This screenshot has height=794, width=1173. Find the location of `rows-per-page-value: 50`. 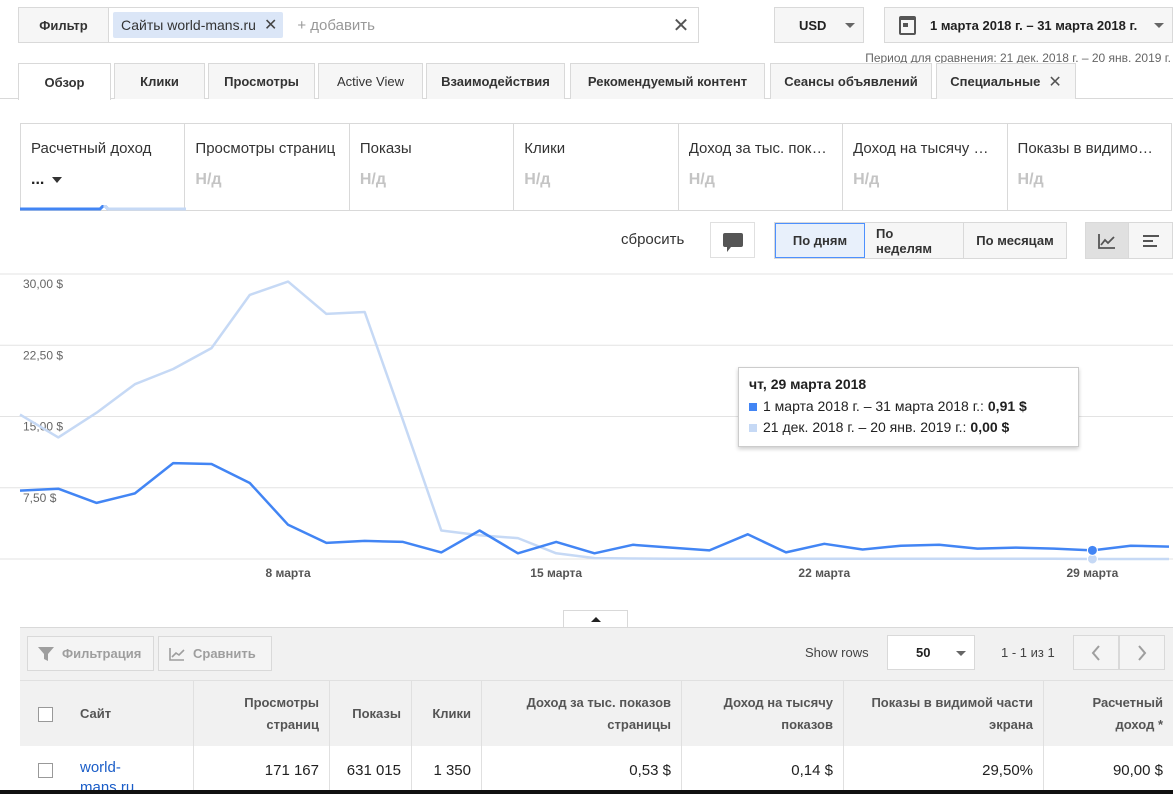

rows-per-page-value: 50 is located at coordinates (923, 652).